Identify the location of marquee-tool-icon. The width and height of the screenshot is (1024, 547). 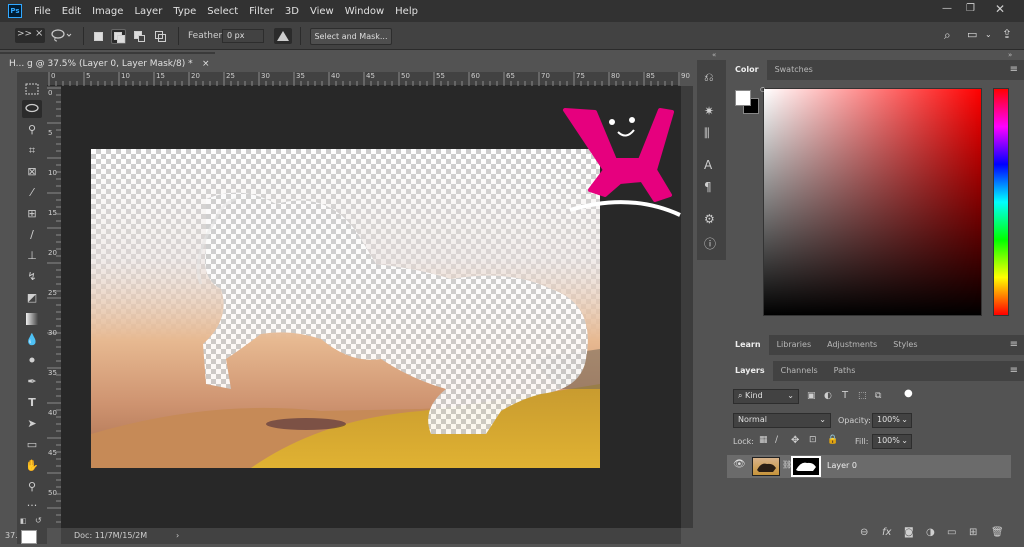
(32, 89).